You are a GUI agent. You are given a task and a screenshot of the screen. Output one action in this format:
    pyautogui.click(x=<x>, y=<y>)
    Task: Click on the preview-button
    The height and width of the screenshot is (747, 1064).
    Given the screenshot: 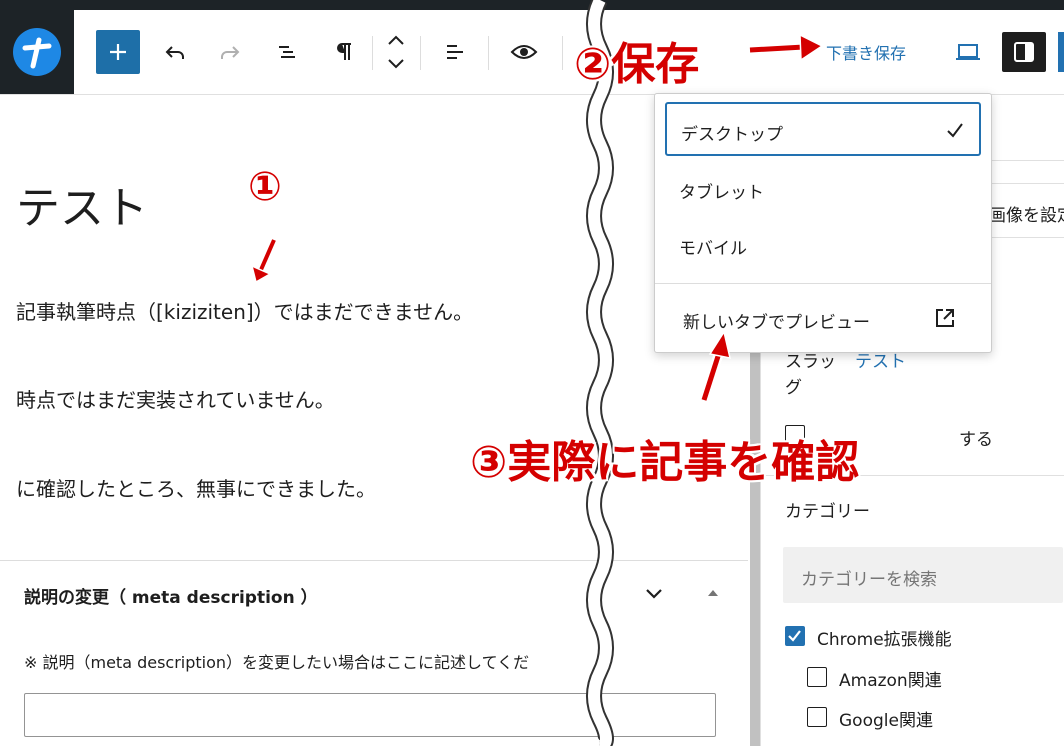 What is the action you would take?
    pyautogui.click(x=524, y=52)
    